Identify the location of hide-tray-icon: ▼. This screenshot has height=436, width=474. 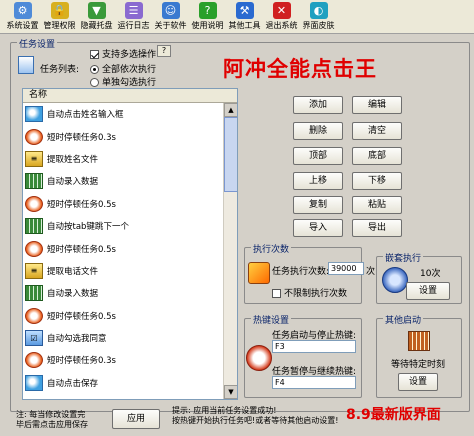
(96, 10).